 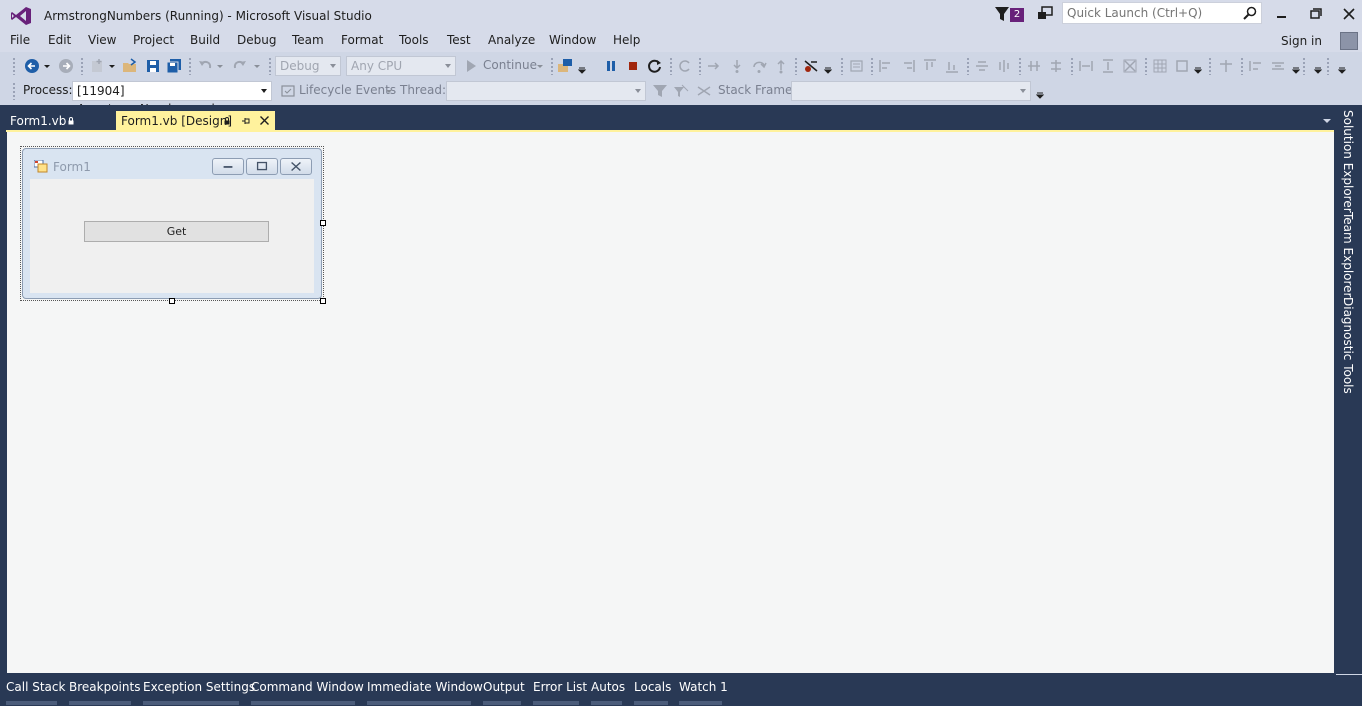 What do you see at coordinates (362, 40) in the screenshot?
I see `menu-format: Format` at bounding box center [362, 40].